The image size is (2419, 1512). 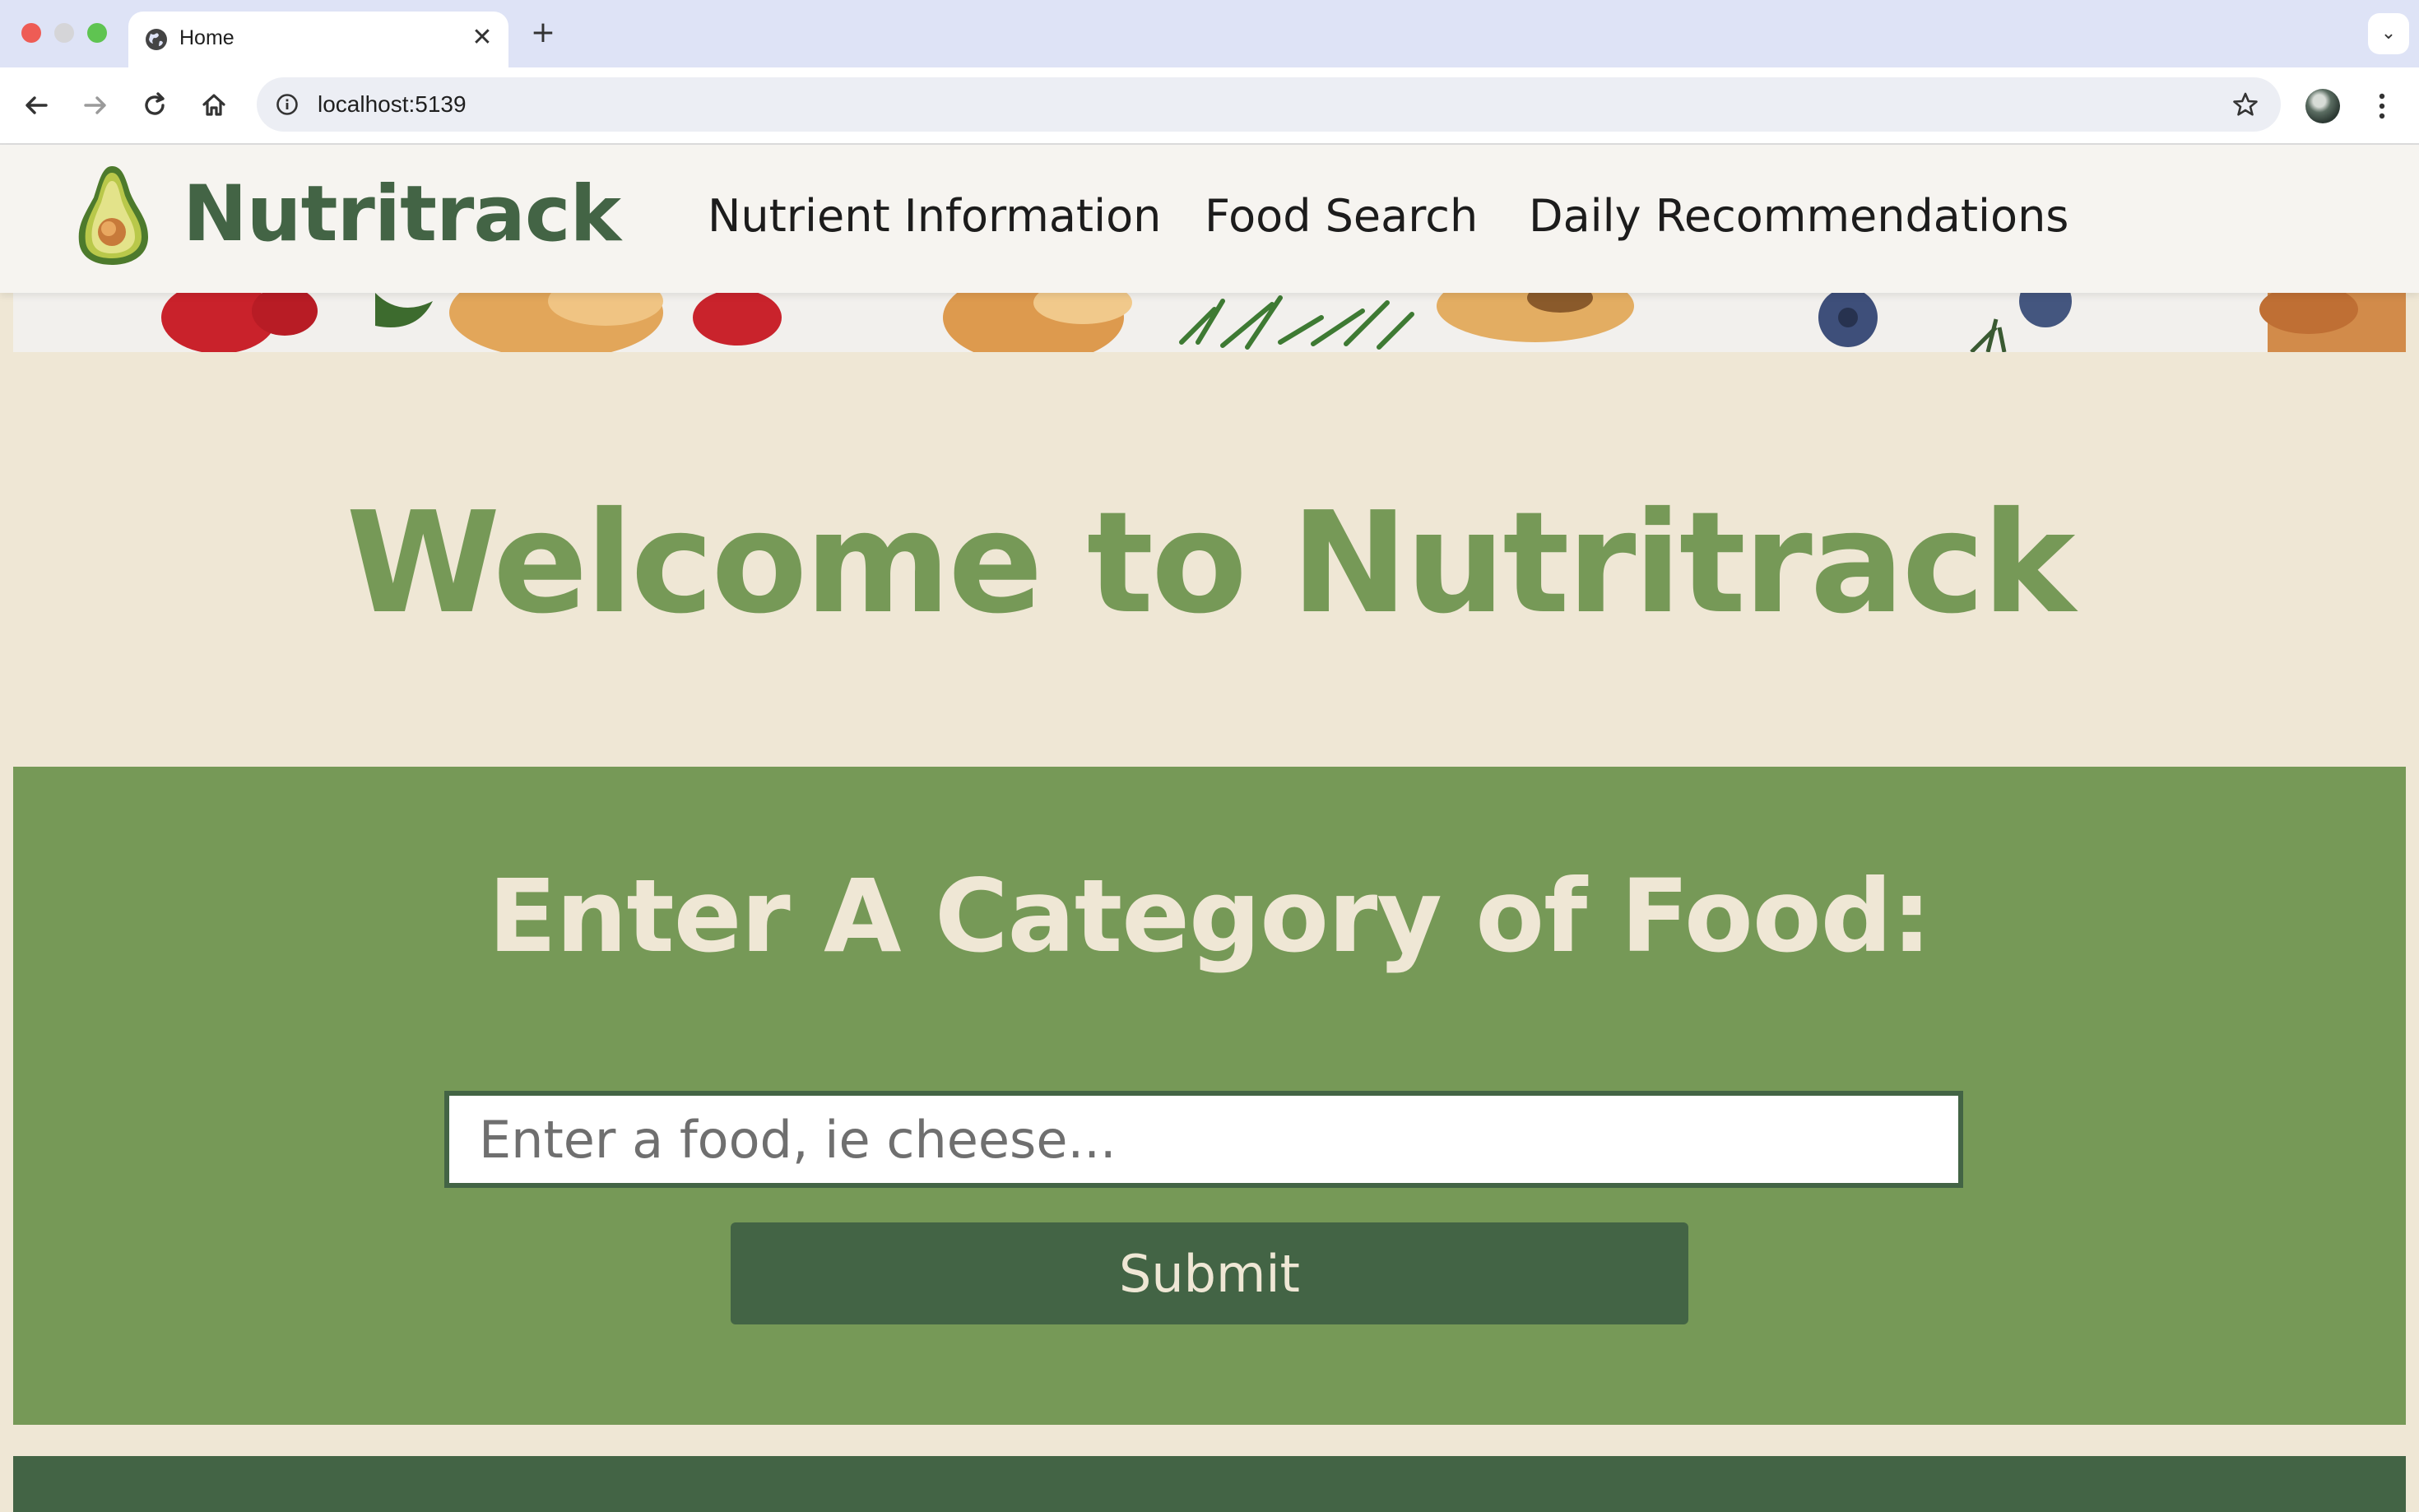 I want to click on welcome-heading: Welcome to Nutritrack, so click(x=1211, y=563).